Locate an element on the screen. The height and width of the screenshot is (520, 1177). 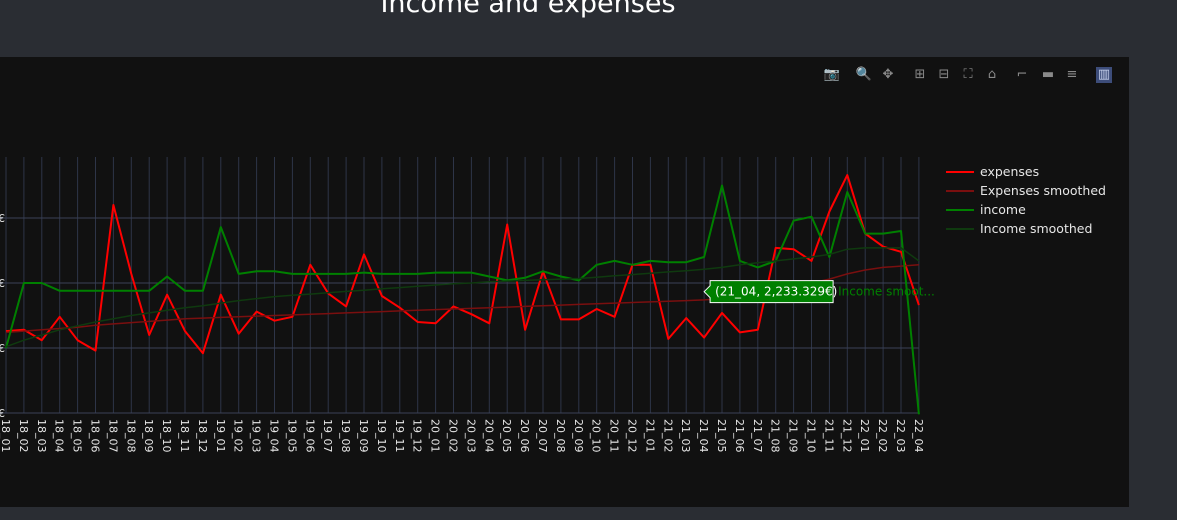
legend-label: Expenses smoothed is located at coordinates (1043, 190).